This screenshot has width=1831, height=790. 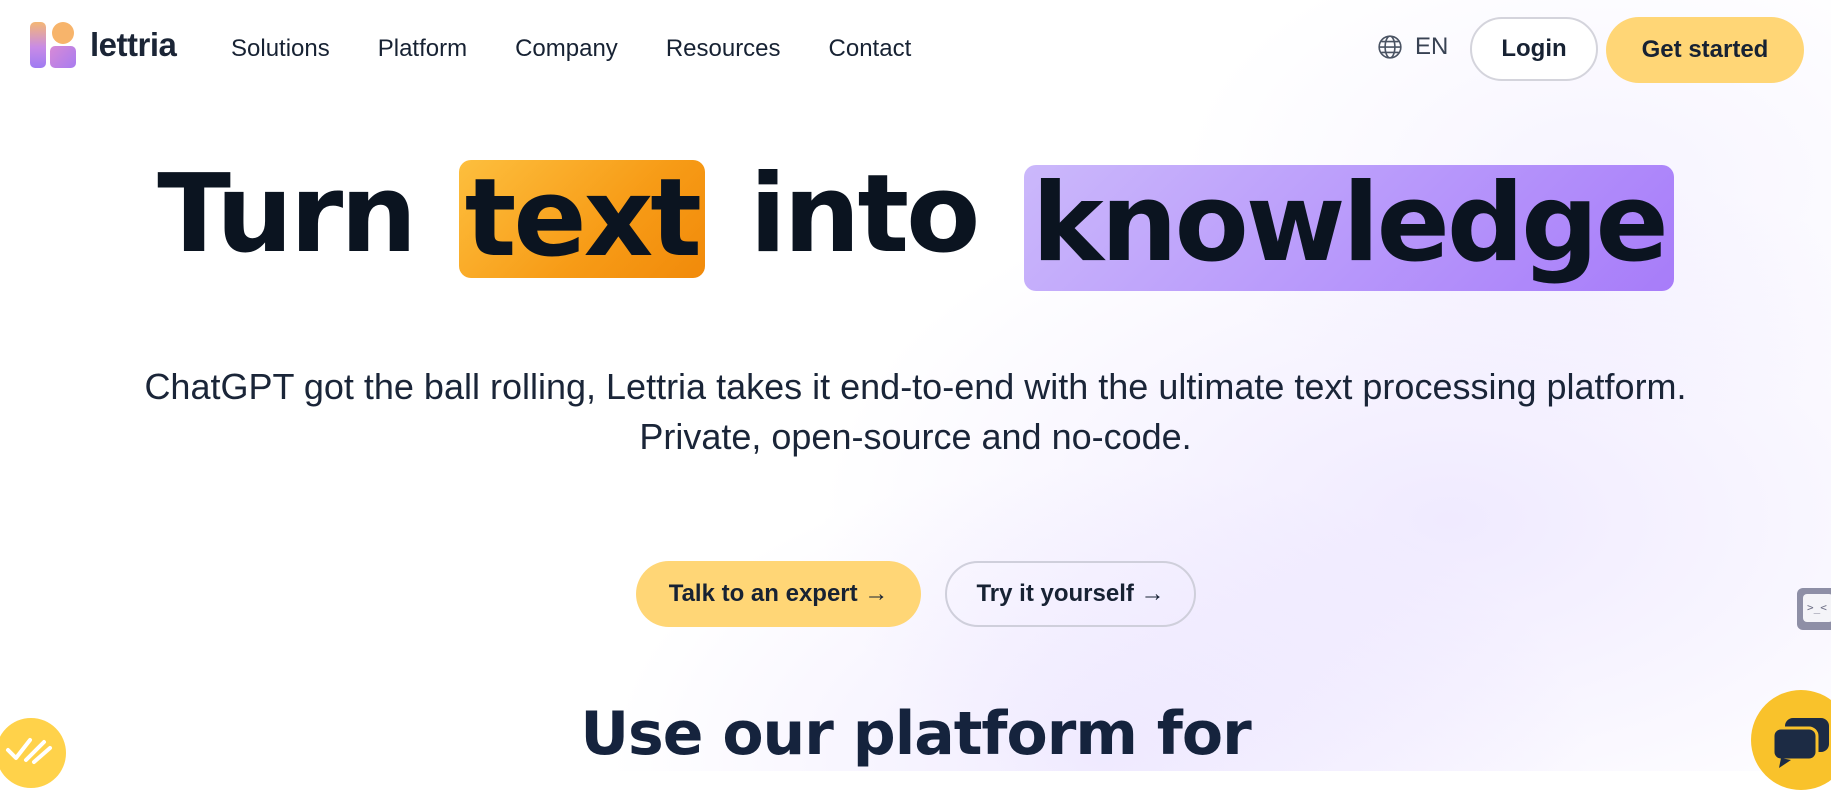 I want to click on nav-item-company: Company, so click(x=566, y=49).